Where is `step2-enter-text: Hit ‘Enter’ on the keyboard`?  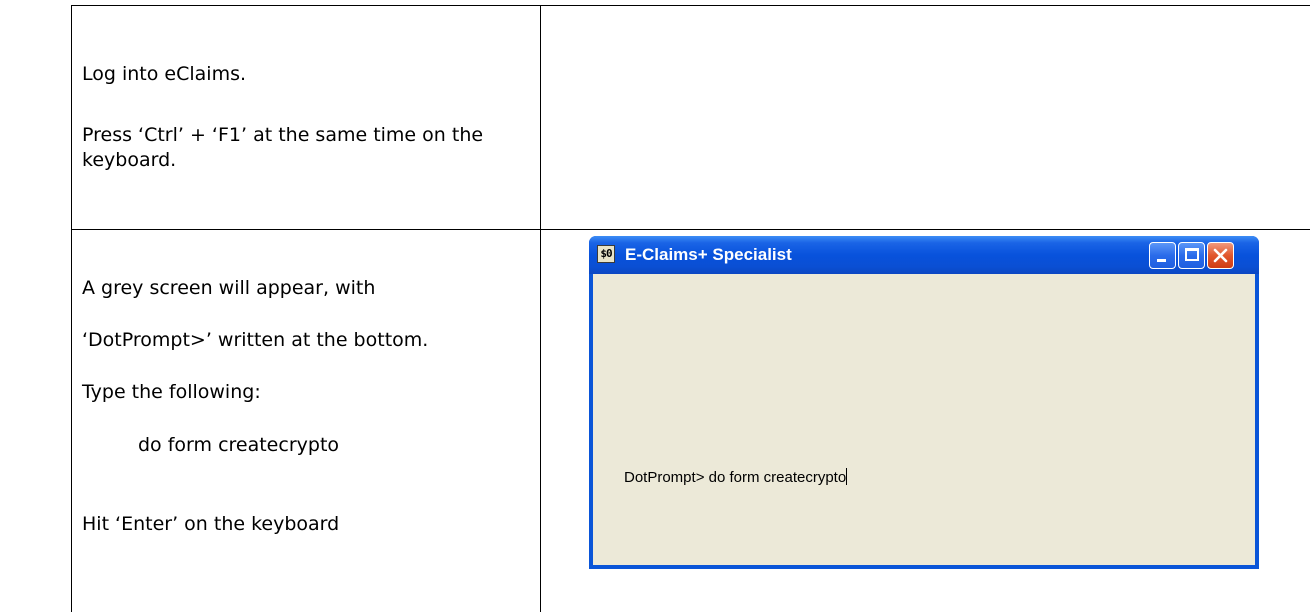
step2-enter-text: Hit ‘Enter’ on the keyboard is located at coordinates (211, 524).